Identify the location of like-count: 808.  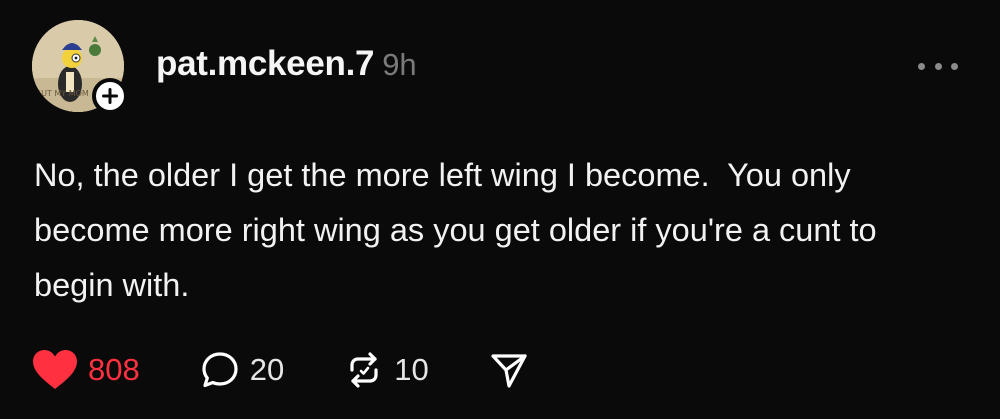
(114, 369).